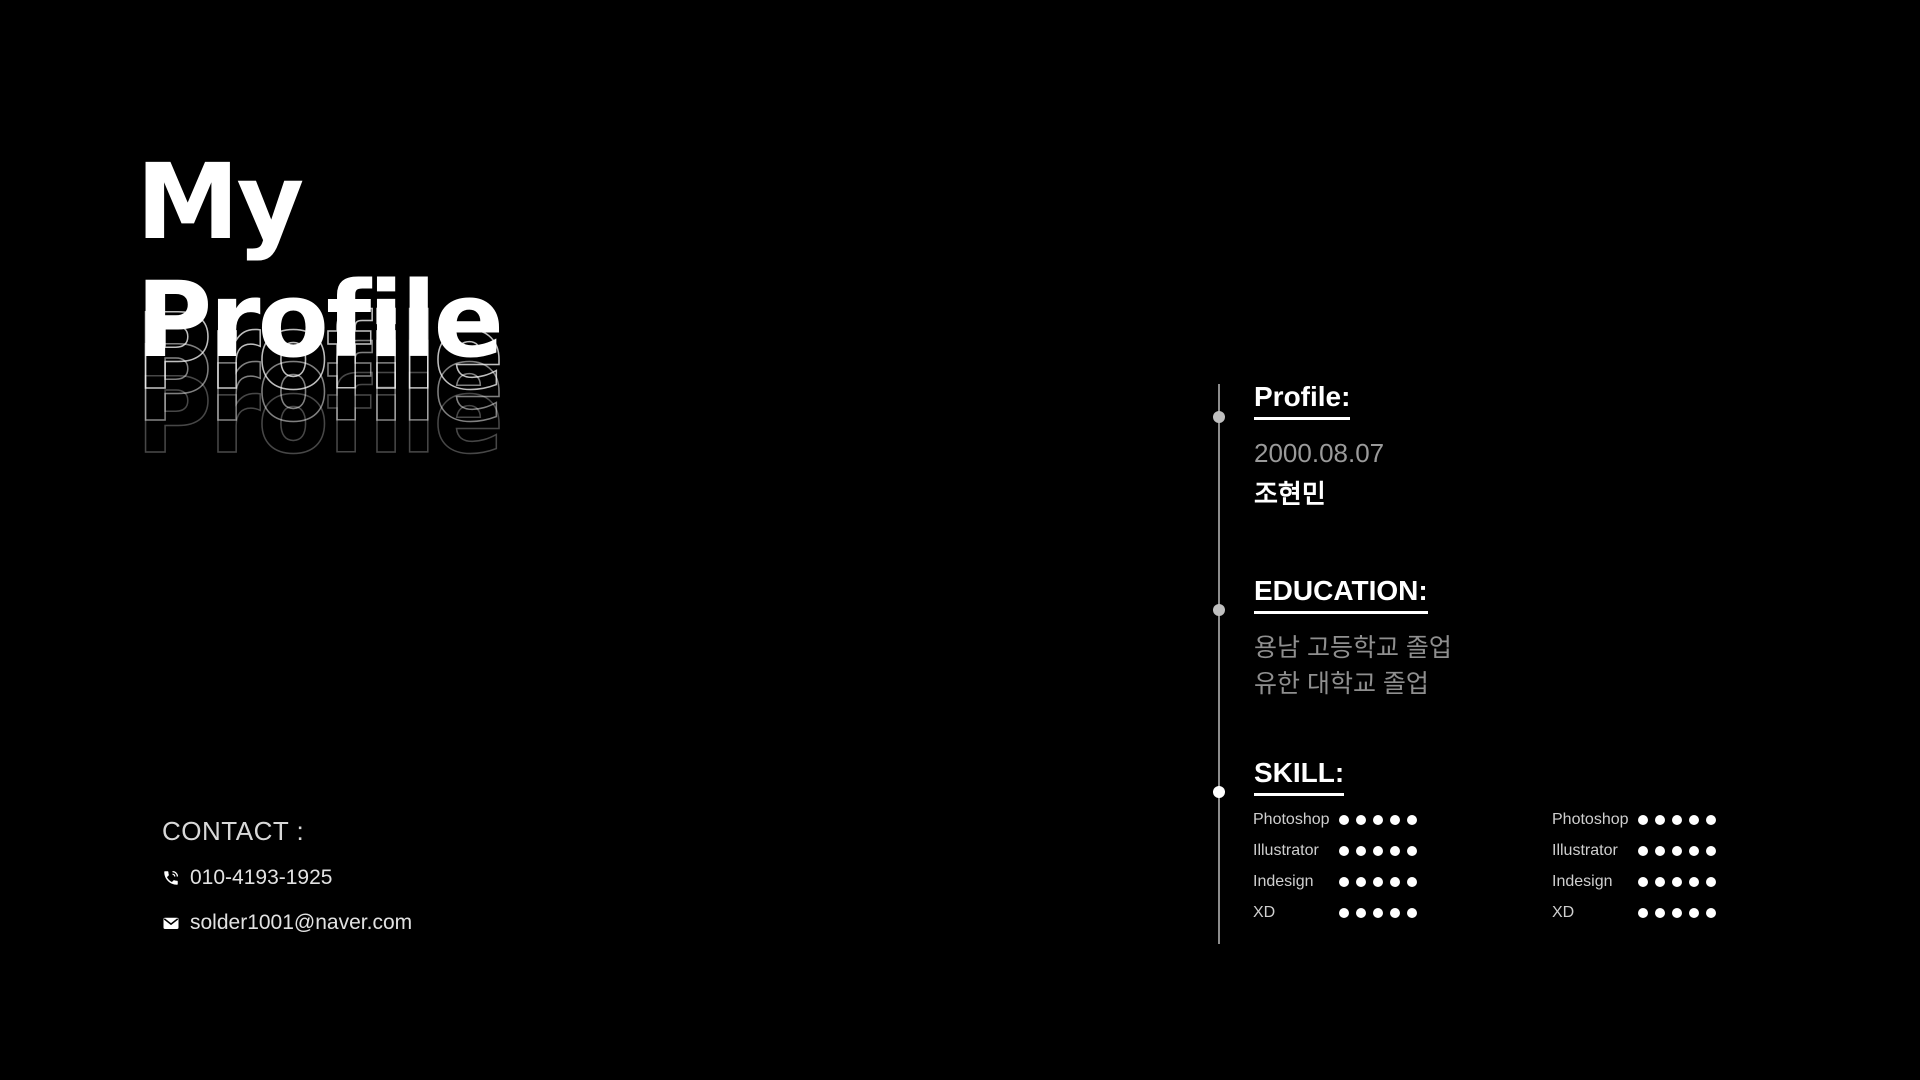 This screenshot has height=1080, width=1920. I want to click on person-name: 조현민, so click(1290, 494).